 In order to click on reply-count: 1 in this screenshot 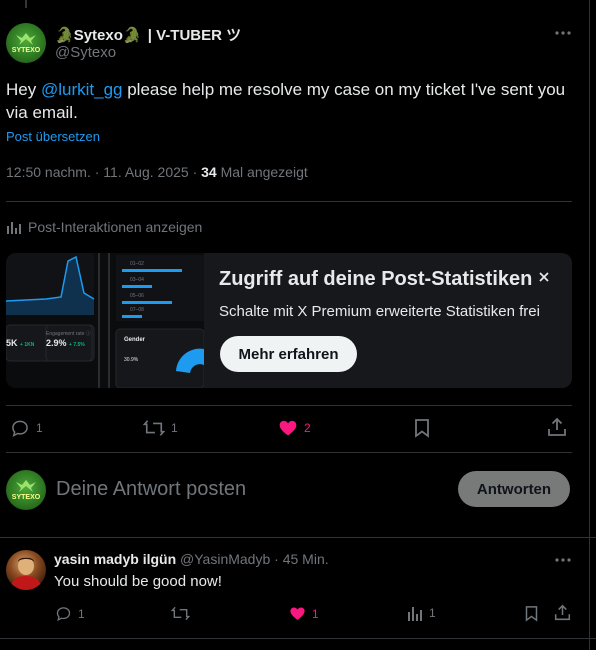, I will do `click(39, 428)`.